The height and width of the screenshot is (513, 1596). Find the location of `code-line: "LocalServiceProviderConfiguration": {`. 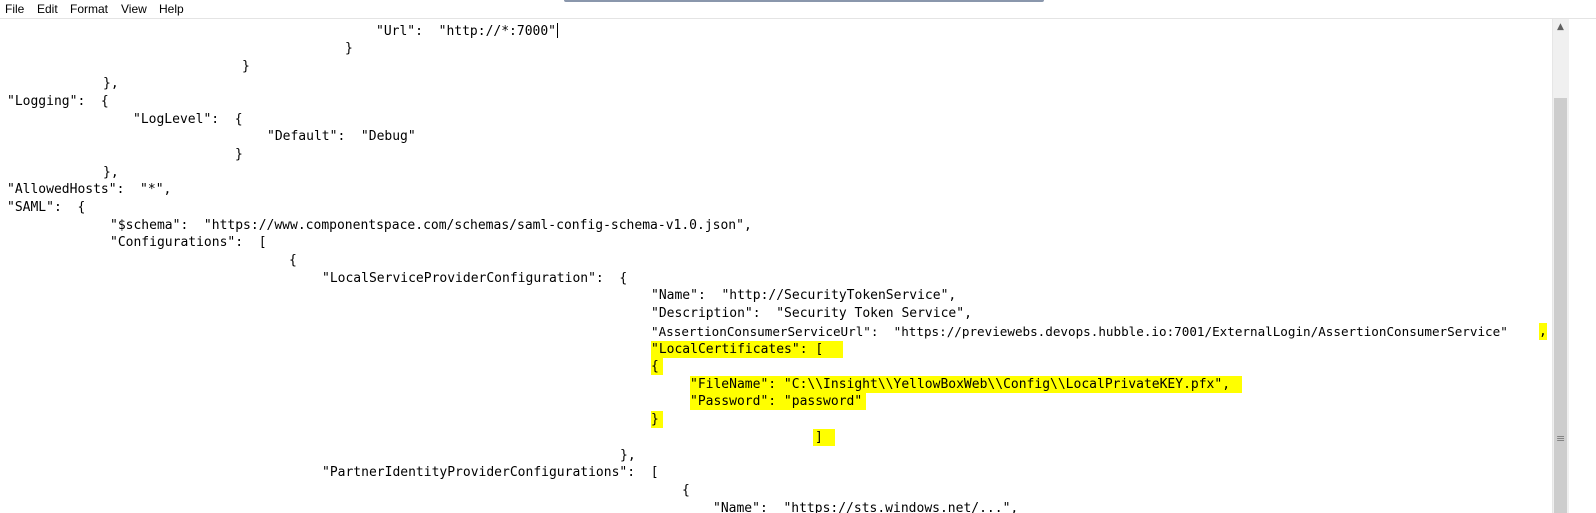

code-line: "LocalServiceProviderConfiguration": { is located at coordinates (475, 278).